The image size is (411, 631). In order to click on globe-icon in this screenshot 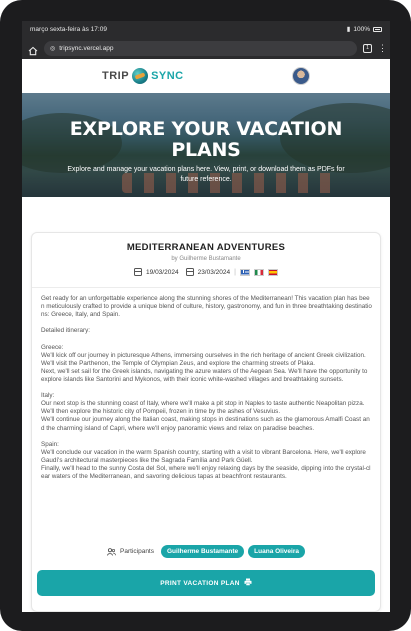, I will do `click(140, 76)`.